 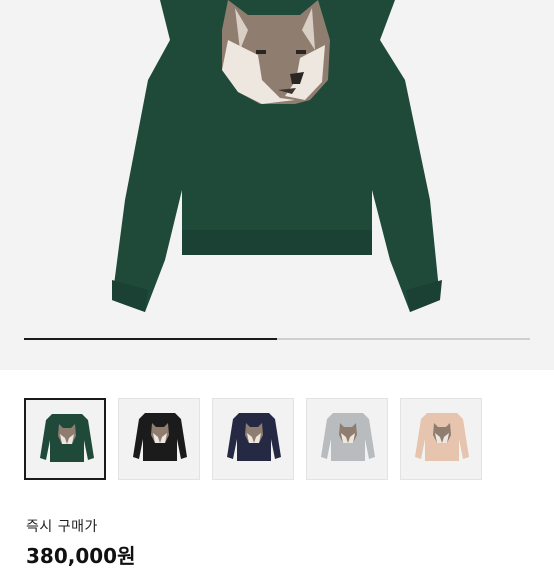 I want to click on color-thumbnail-navy, so click(x=253, y=439).